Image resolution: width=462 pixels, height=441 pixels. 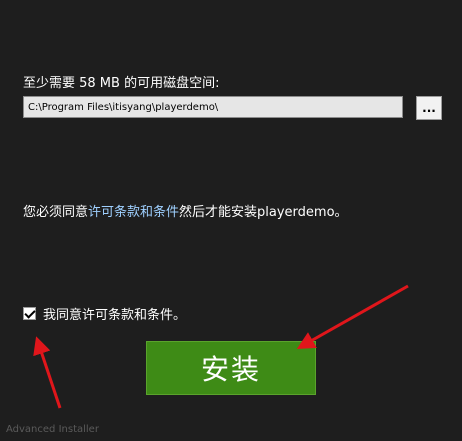 What do you see at coordinates (231, 368) in the screenshot?
I see `install-button: 安装` at bounding box center [231, 368].